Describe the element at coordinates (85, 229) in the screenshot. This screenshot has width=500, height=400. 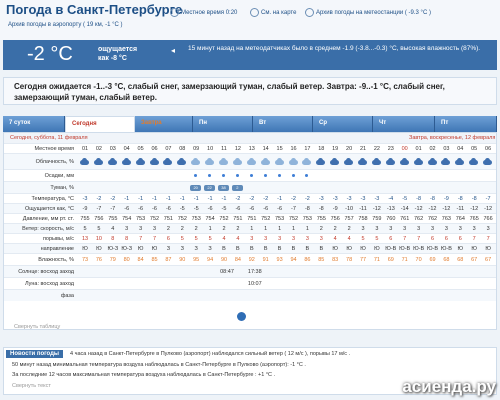
I see `cell-wind_speed: 5` at that location.